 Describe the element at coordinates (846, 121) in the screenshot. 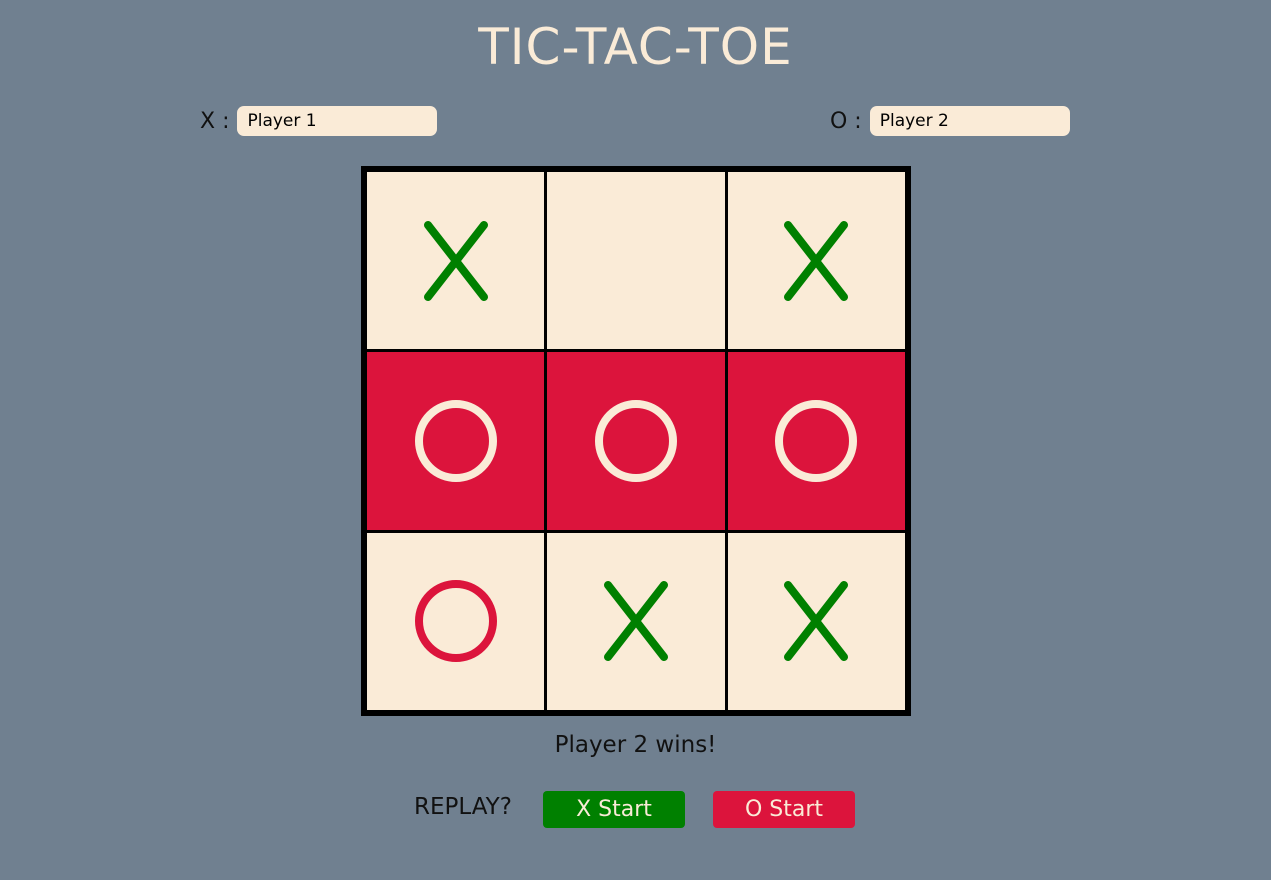

I see `player-o-label: O :` at that location.